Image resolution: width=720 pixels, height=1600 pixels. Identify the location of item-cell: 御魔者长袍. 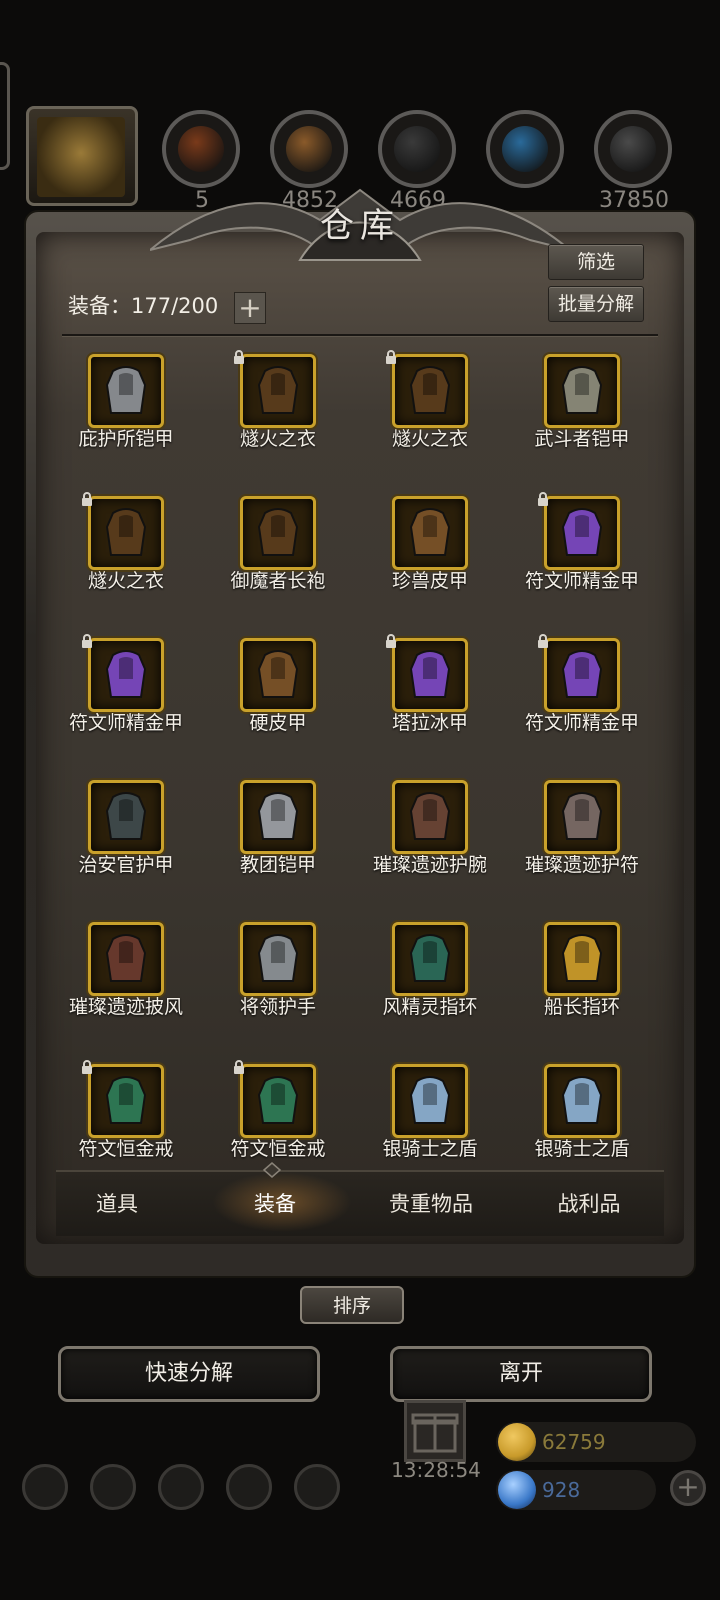
(278, 562).